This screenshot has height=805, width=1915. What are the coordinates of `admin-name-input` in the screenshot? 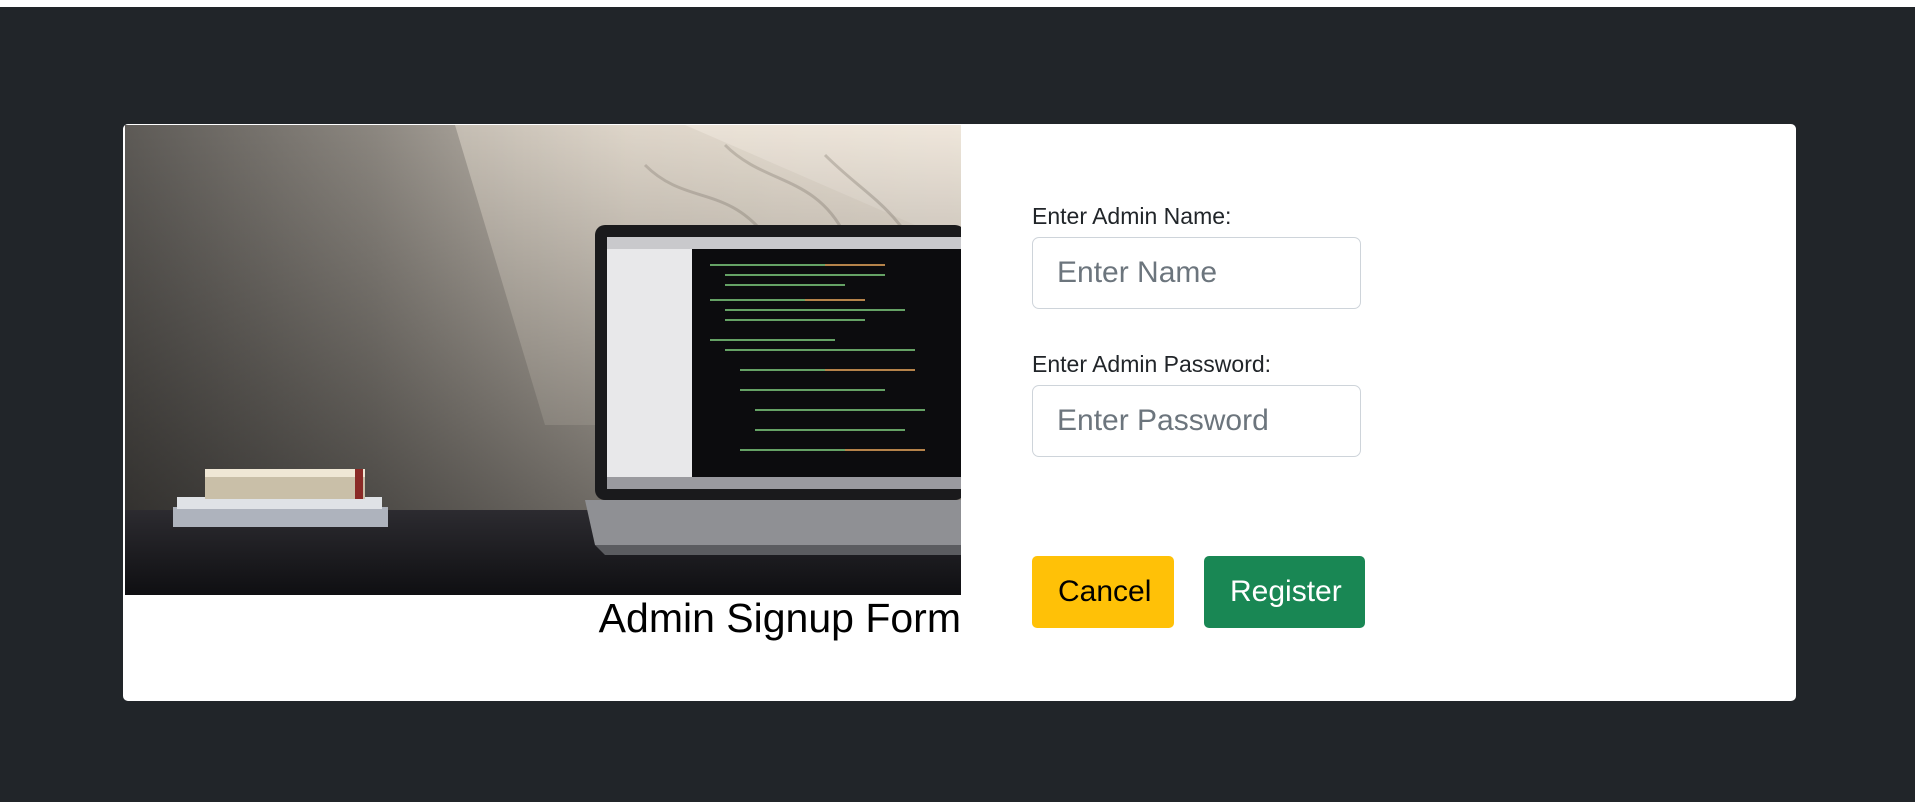 It's located at (1196, 273).